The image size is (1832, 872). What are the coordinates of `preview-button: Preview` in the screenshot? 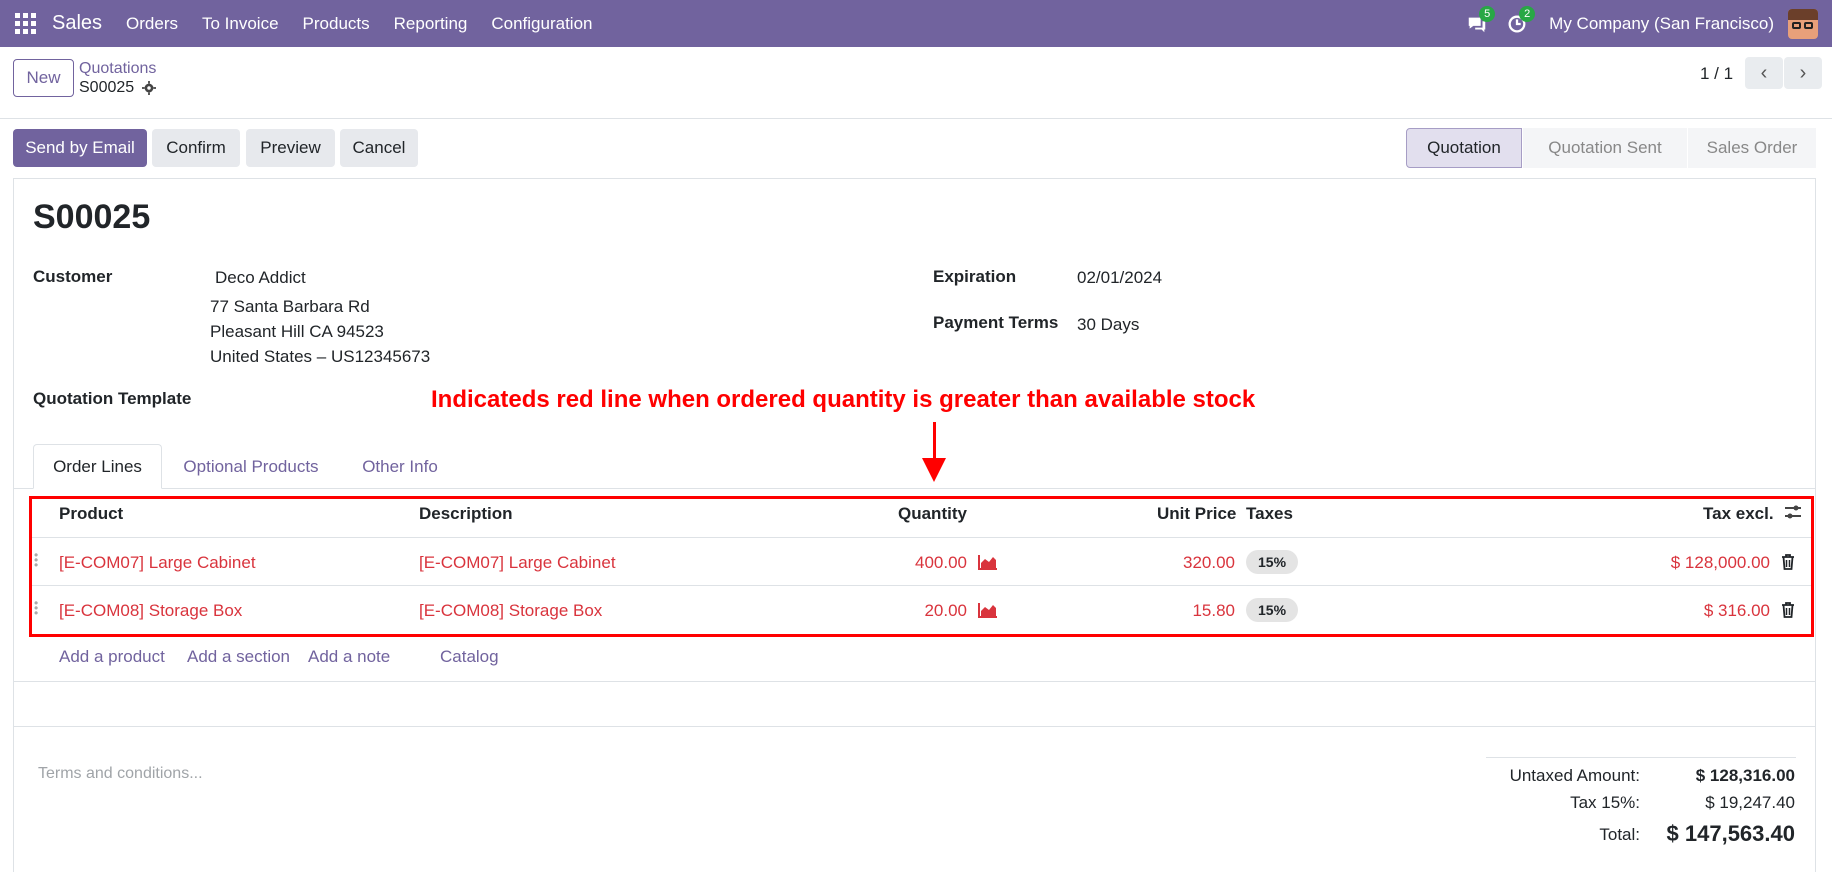 It's located at (290, 148).